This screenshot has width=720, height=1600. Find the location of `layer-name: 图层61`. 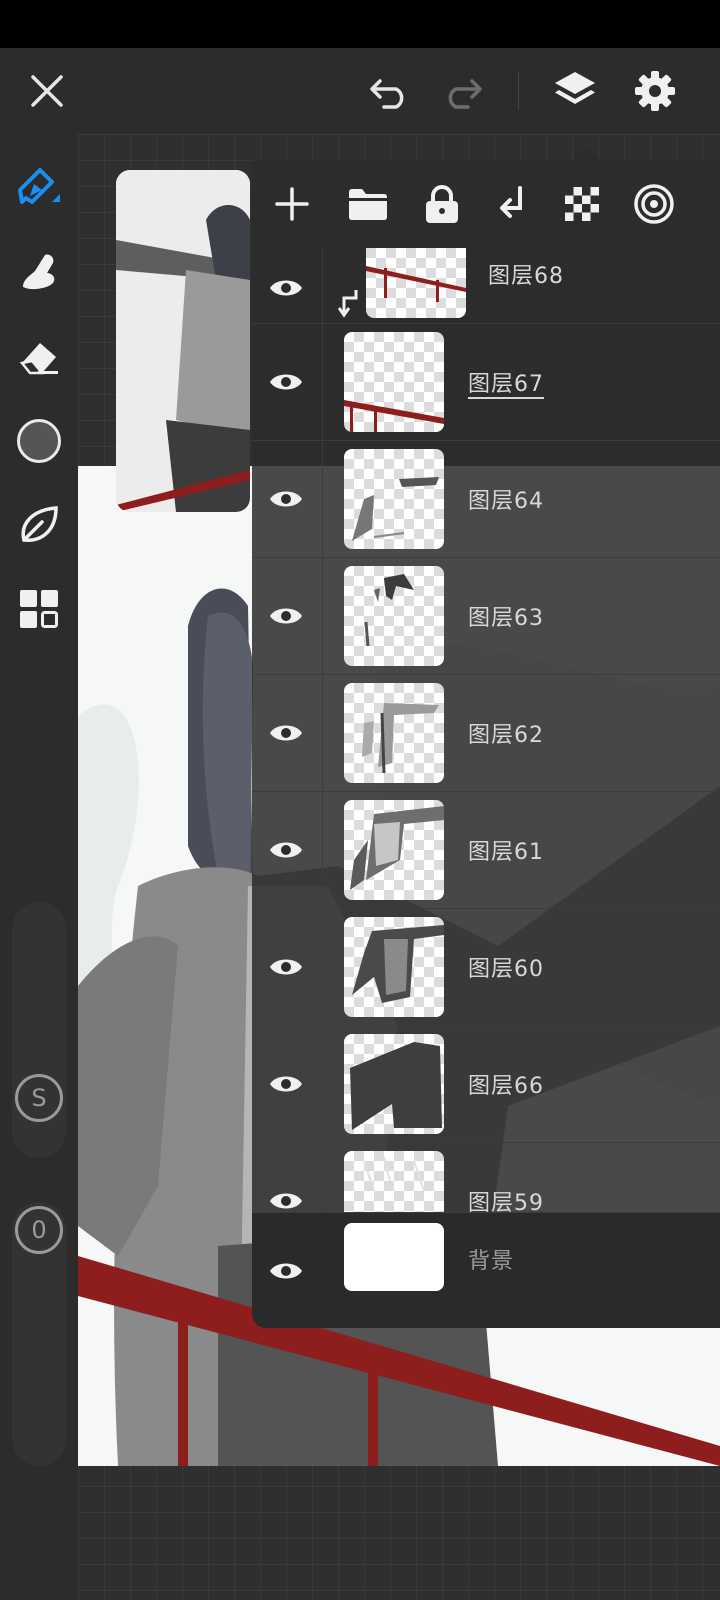

layer-name: 图层61 is located at coordinates (506, 852).